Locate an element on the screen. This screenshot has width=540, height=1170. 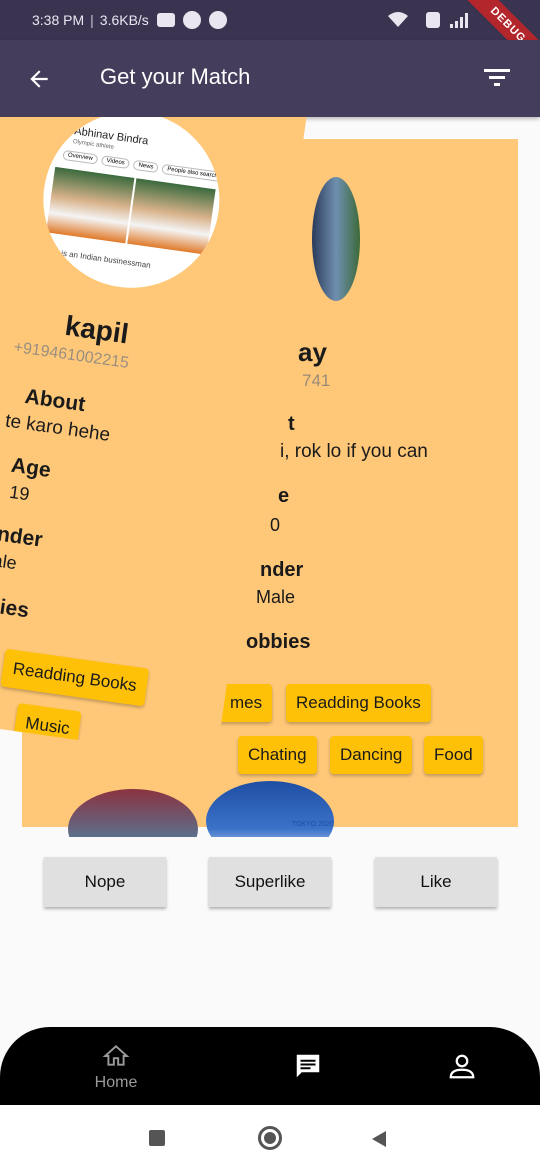
whatsapp-notification-icon is located at coordinates (217, 20).